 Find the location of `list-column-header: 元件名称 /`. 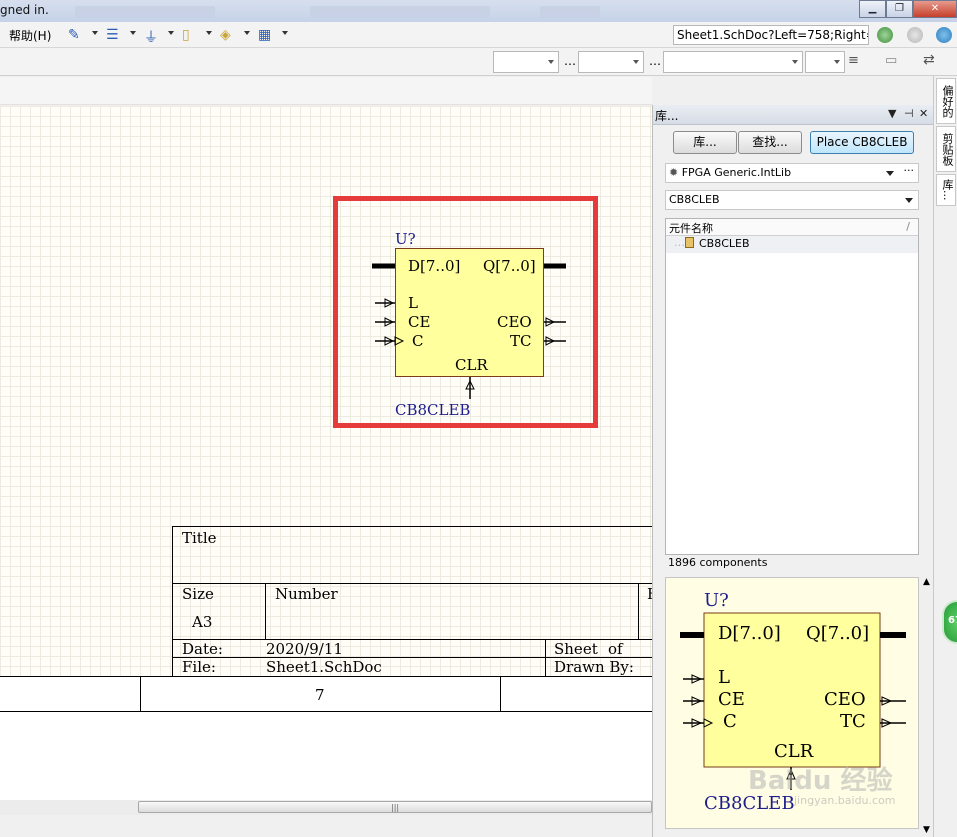

list-column-header: 元件名称 / is located at coordinates (792, 227).